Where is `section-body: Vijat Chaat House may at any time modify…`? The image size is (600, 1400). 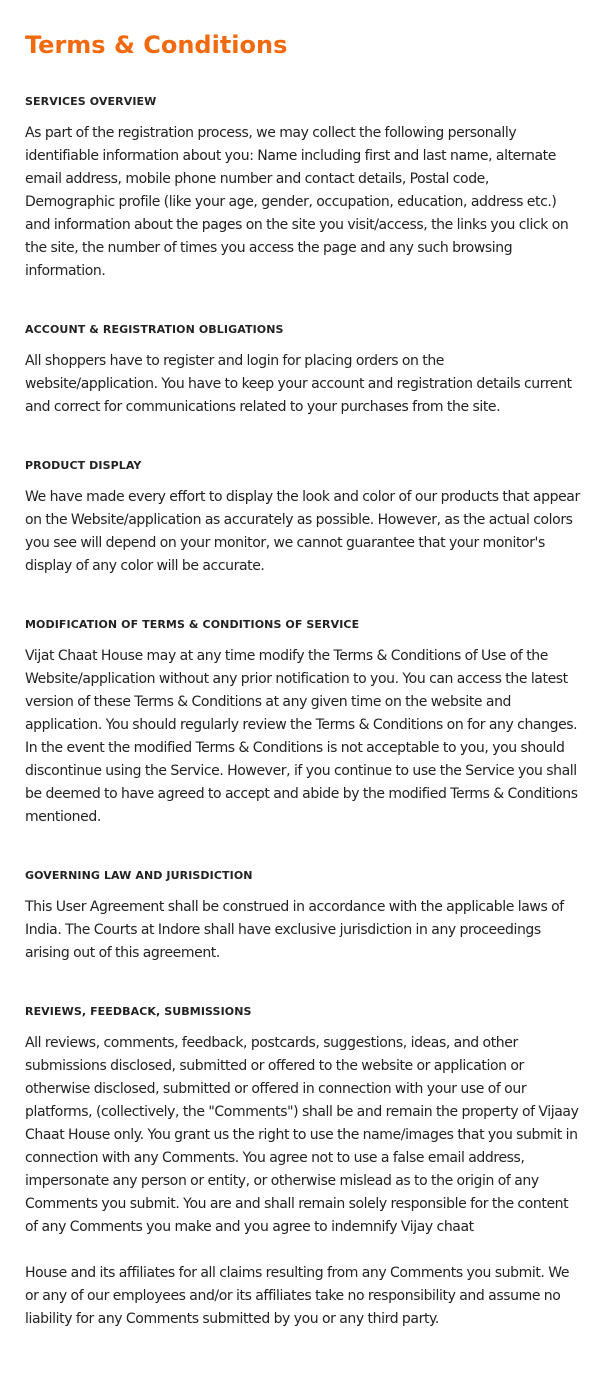
section-body: Vijat Chaat House may at any time modify… is located at coordinates (301, 736).